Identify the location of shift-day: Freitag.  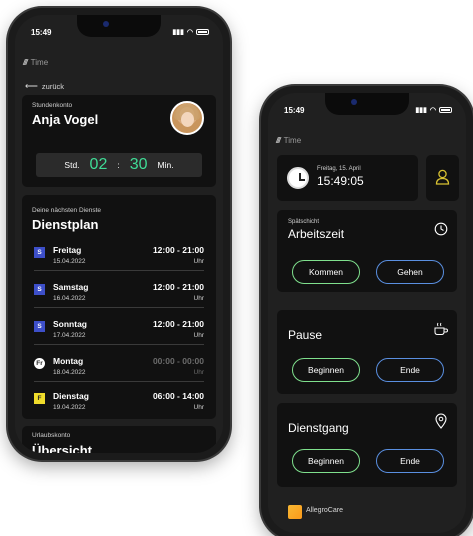
(67, 250).